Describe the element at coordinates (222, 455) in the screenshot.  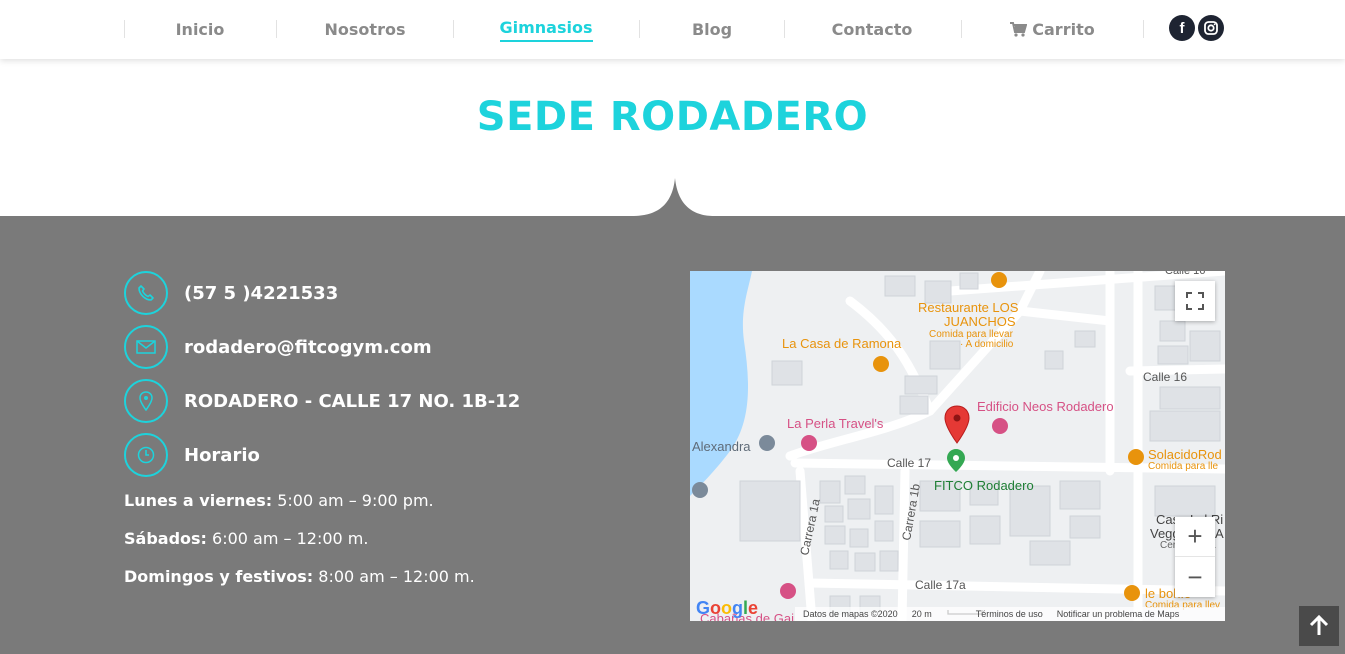
I see `hours-title: Horario` at that location.